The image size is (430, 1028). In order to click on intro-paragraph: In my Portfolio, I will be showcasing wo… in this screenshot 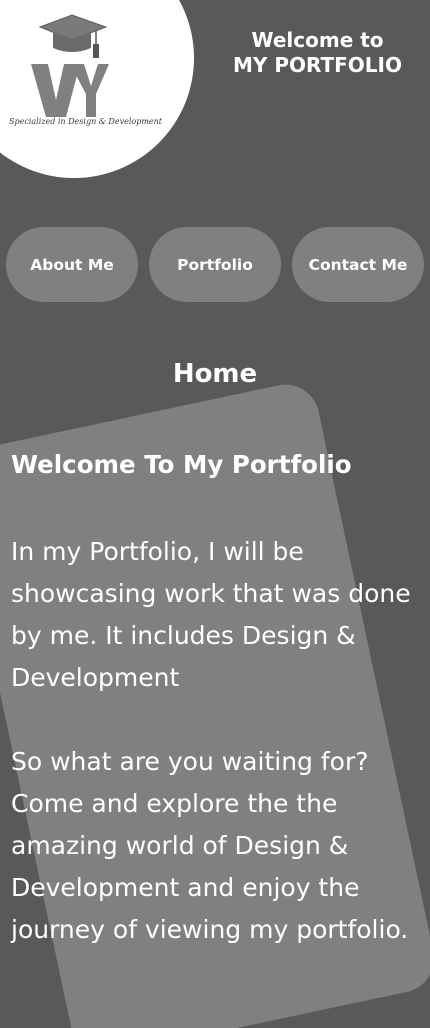, I will do `click(211, 614)`.